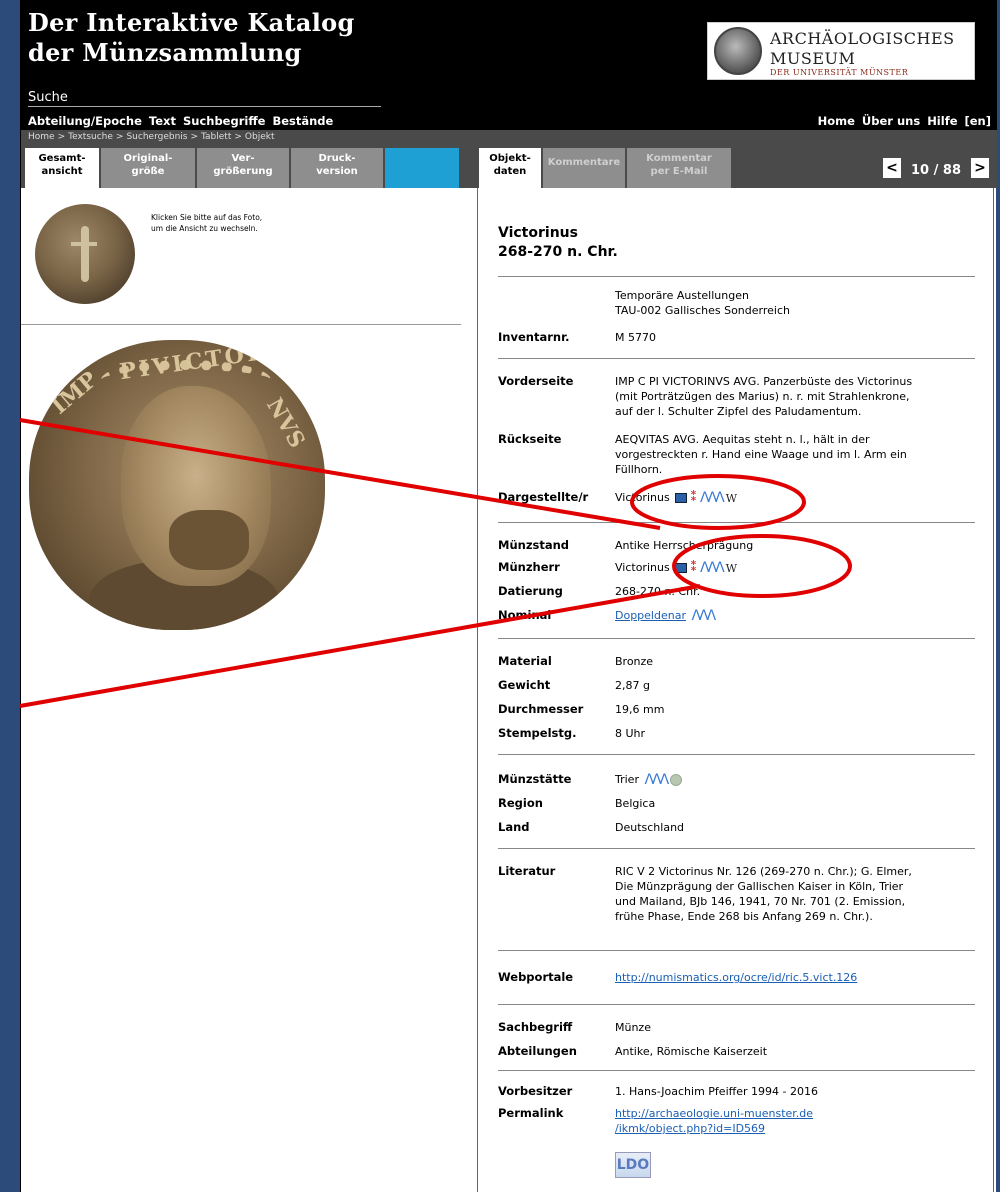 Image resolution: width=1000 pixels, height=1192 pixels. I want to click on nav-abteilung-epoche: Abteilung/Epoche, so click(85, 121).